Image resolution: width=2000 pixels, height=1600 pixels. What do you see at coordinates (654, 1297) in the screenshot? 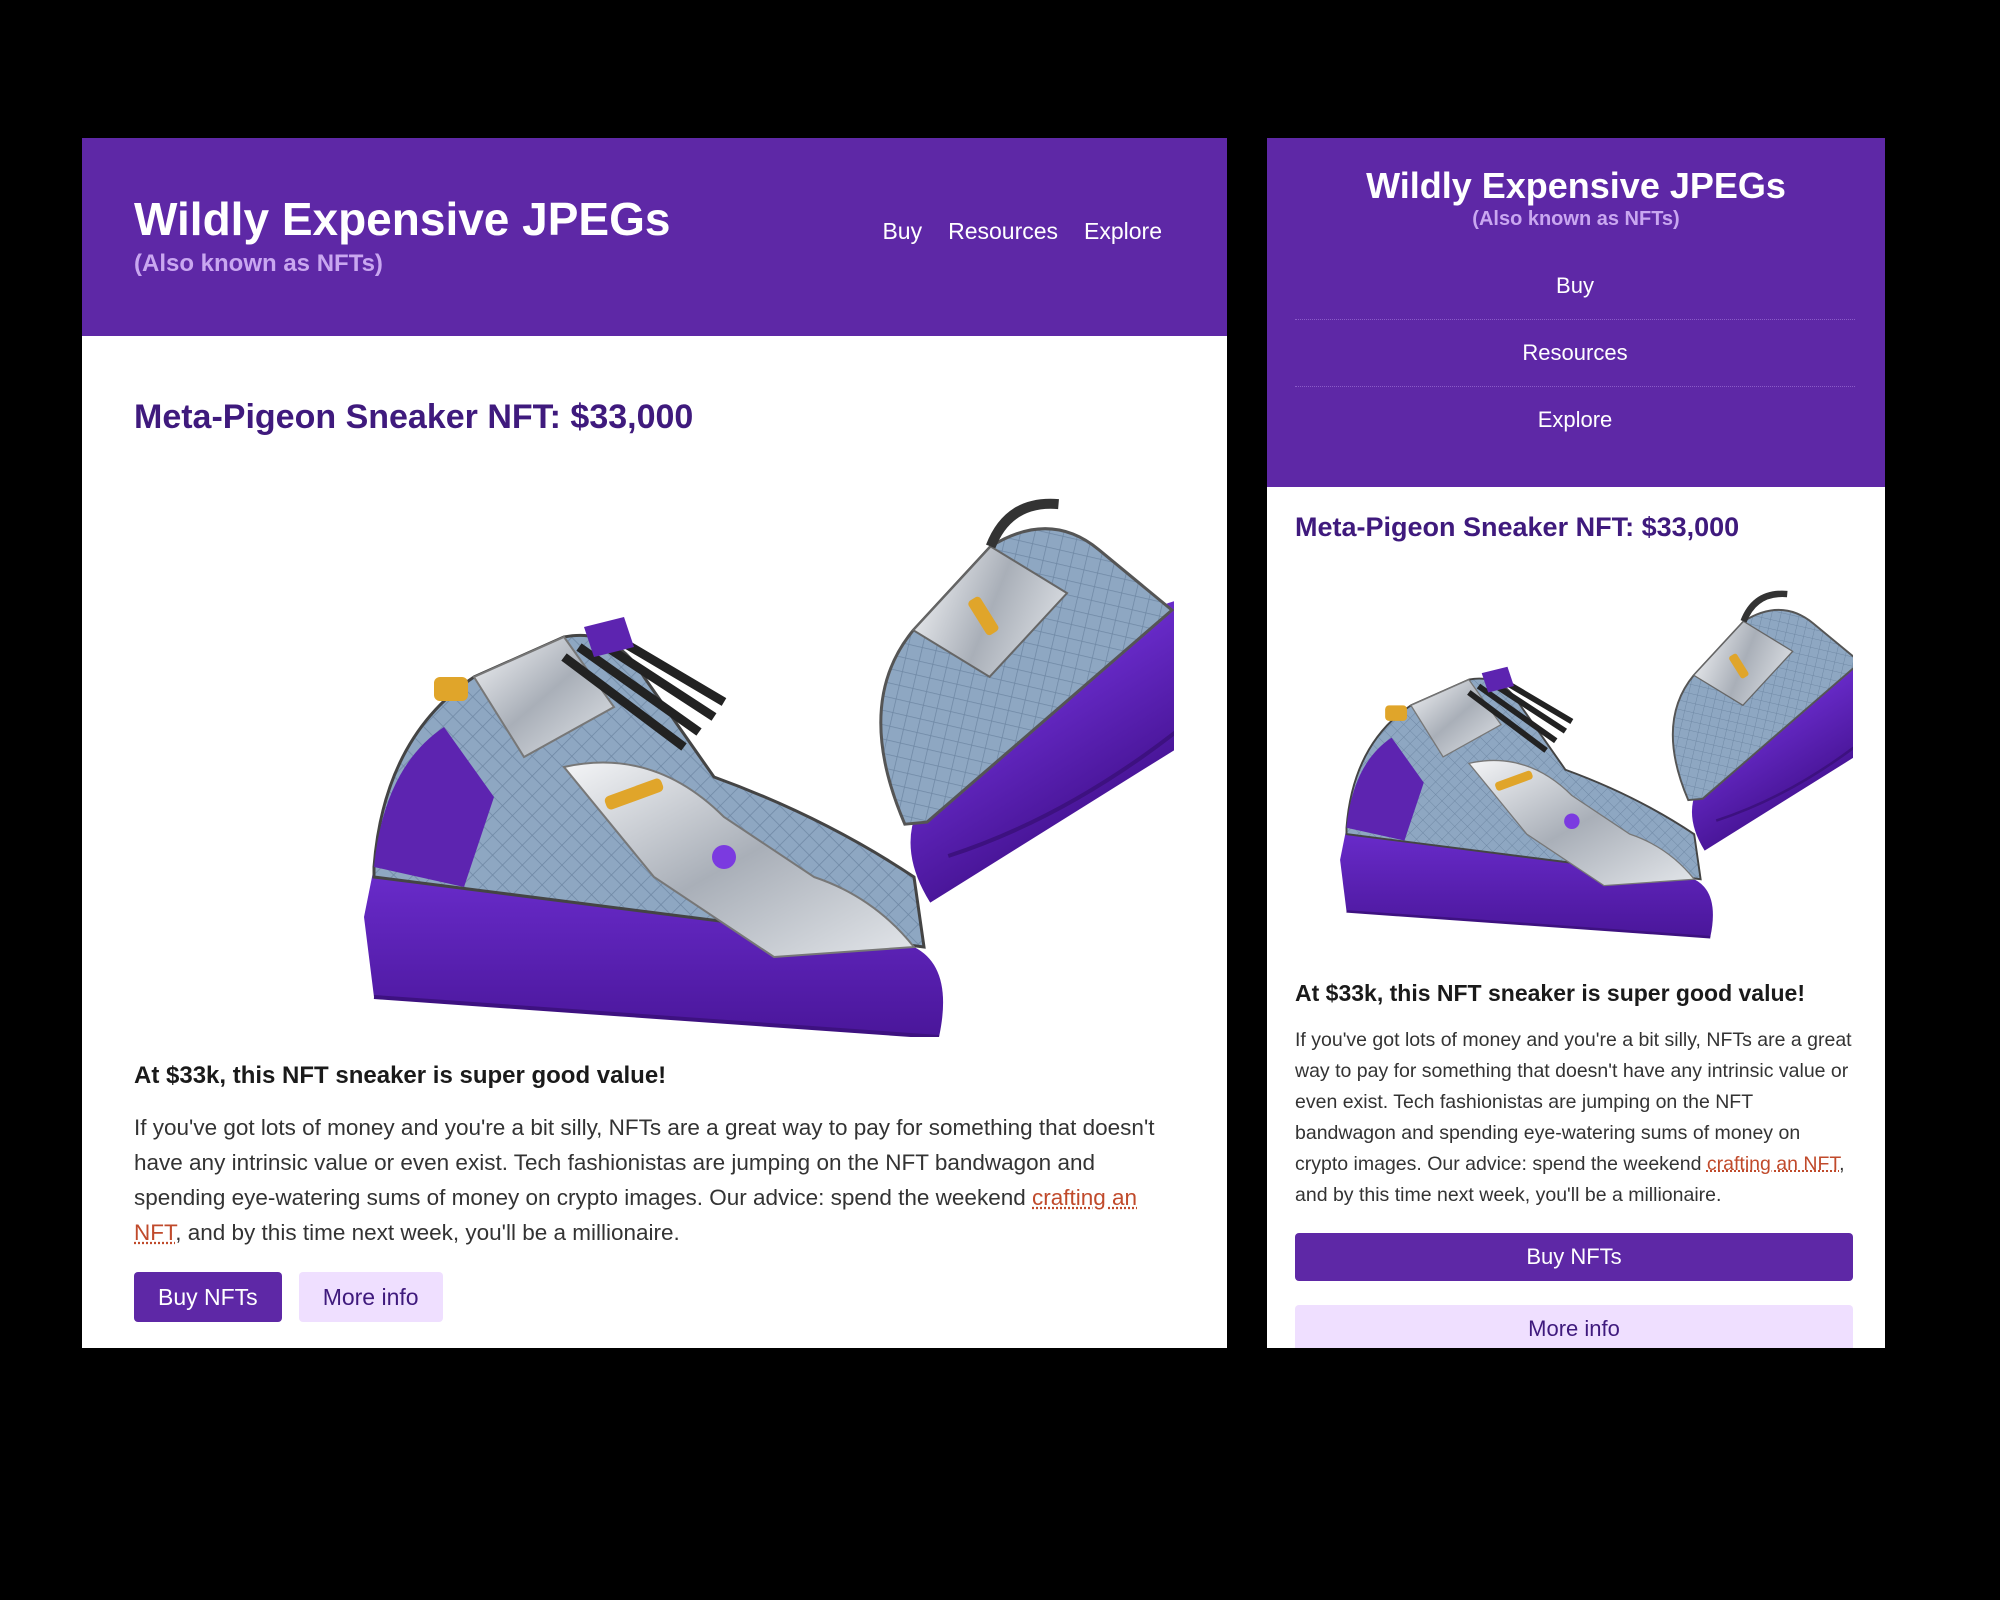
I see `button-row: Buy NFTs More info` at bounding box center [654, 1297].